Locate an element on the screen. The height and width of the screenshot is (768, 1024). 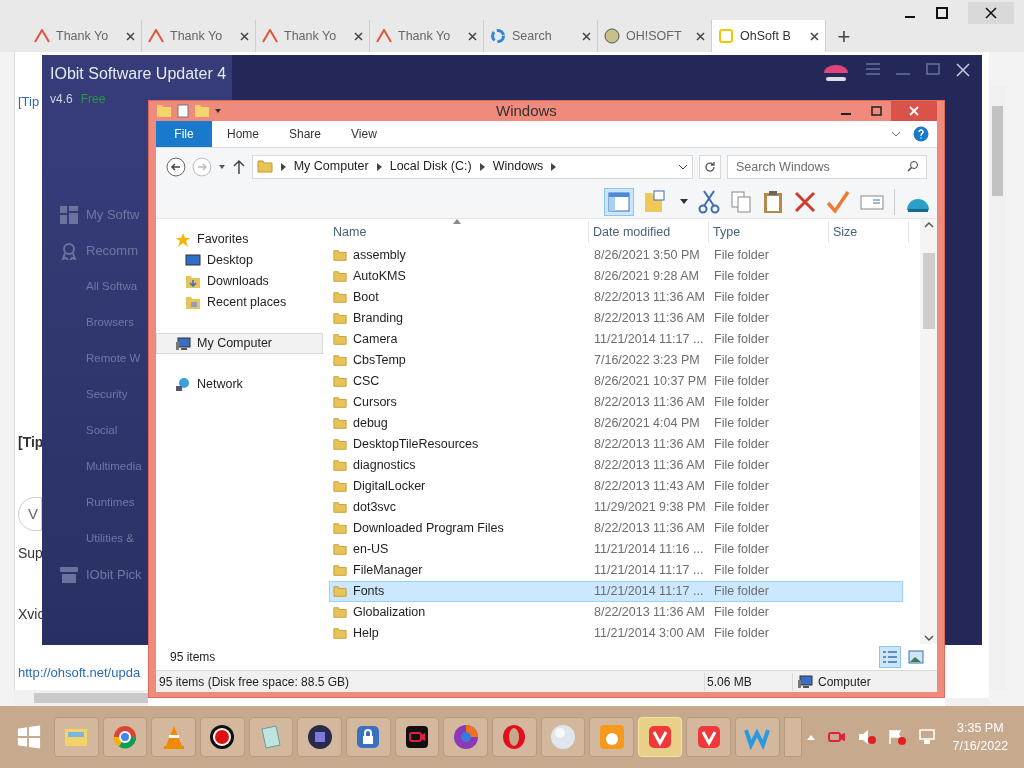
record-icon is located at coordinates (222, 737).